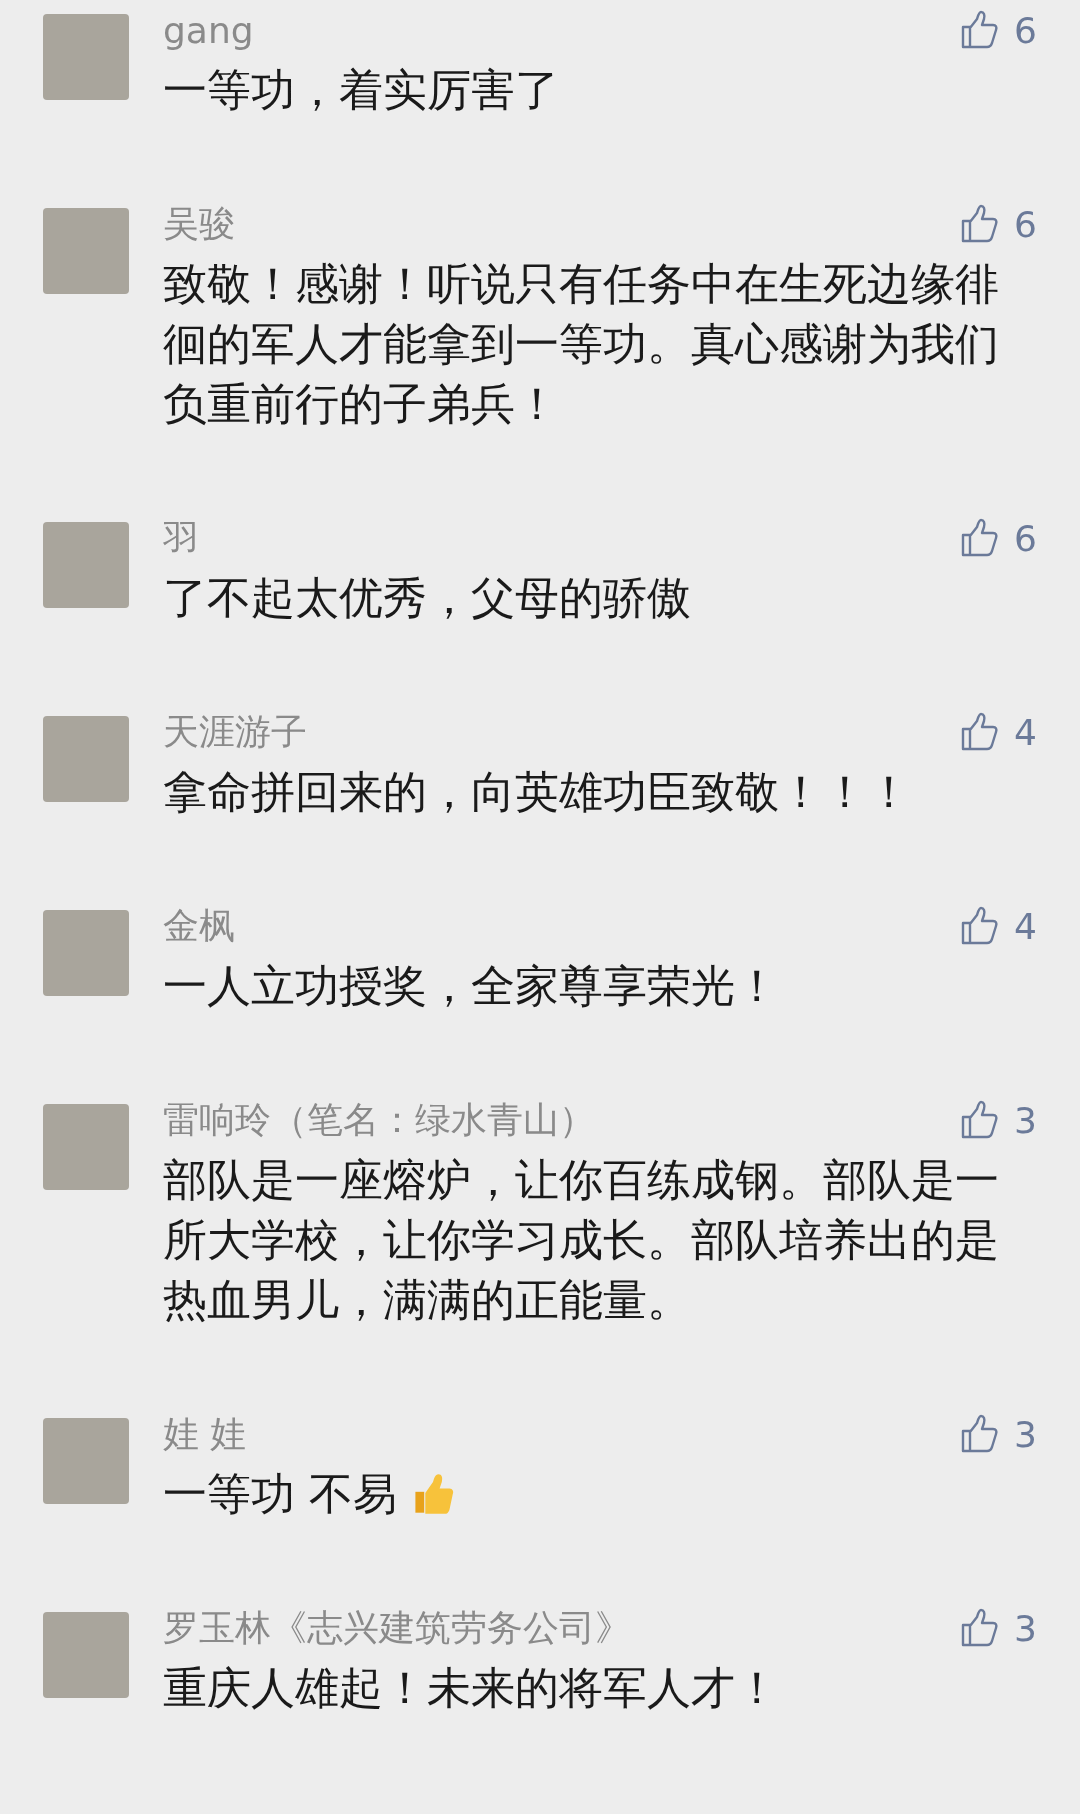 Image resolution: width=1080 pixels, height=1814 pixels. What do you see at coordinates (581, 344) in the screenshot?
I see `comment-text: 致敬！感谢！听说只有任务中在生死边缘徘徊的军人才能拿到一等功。真心感谢为我们负重前行的子弟兵！` at bounding box center [581, 344].